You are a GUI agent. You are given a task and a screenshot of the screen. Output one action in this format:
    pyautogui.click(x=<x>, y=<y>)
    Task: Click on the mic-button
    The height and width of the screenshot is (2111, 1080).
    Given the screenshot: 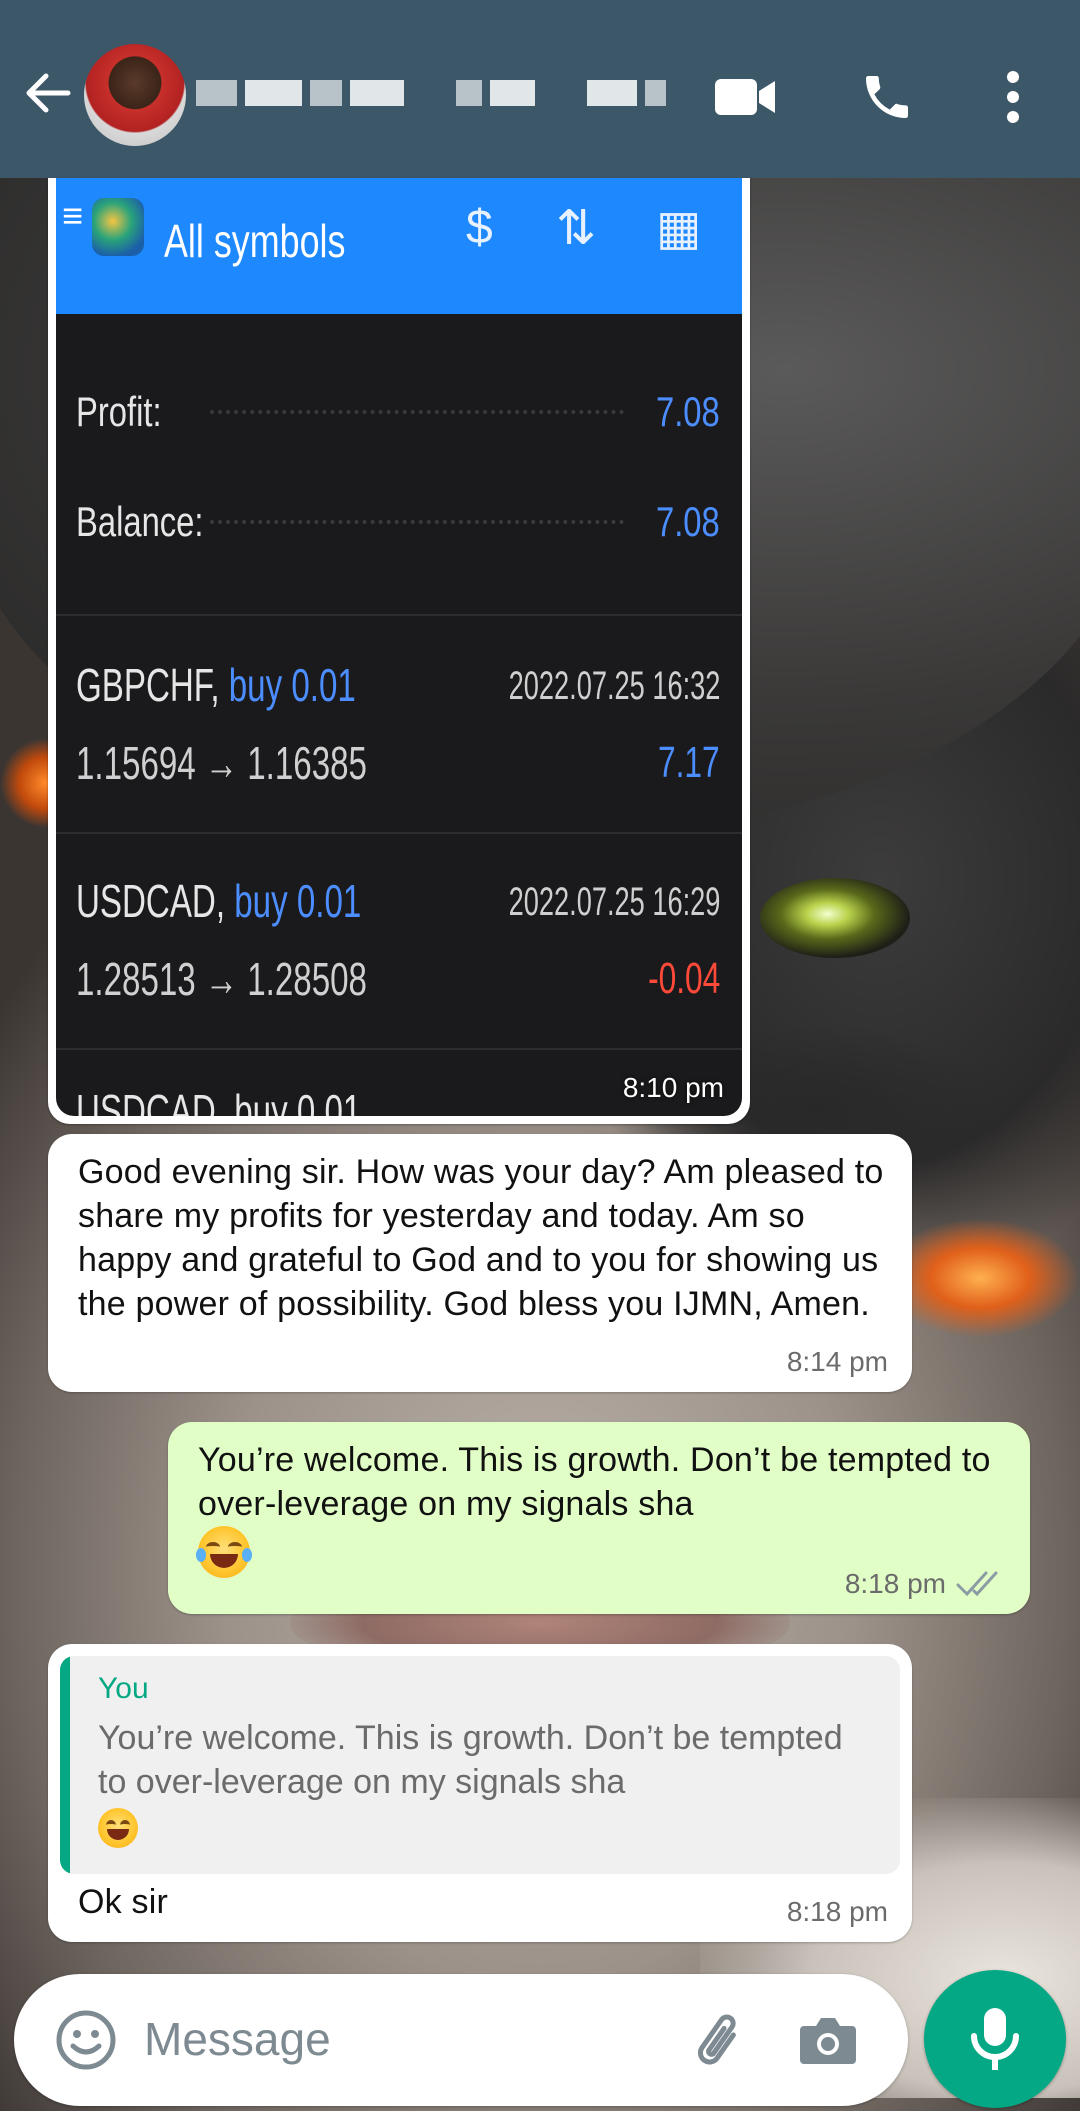 What is the action you would take?
    pyautogui.click(x=995, y=2039)
    